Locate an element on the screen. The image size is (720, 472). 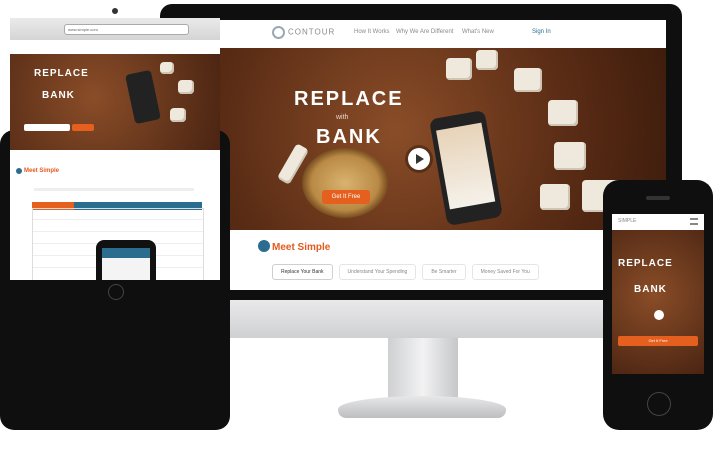
tab-money-saved: Money Saved For You is located at coordinates (505, 272).